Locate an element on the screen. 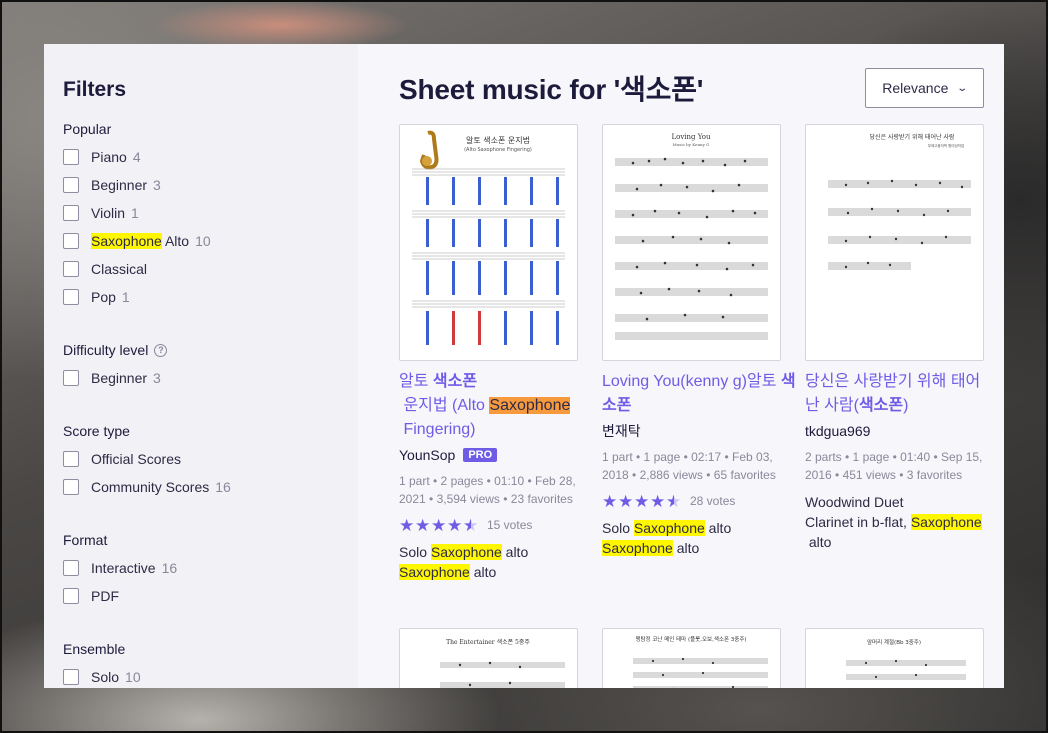  filter-group-title: Format is located at coordinates (85, 540).